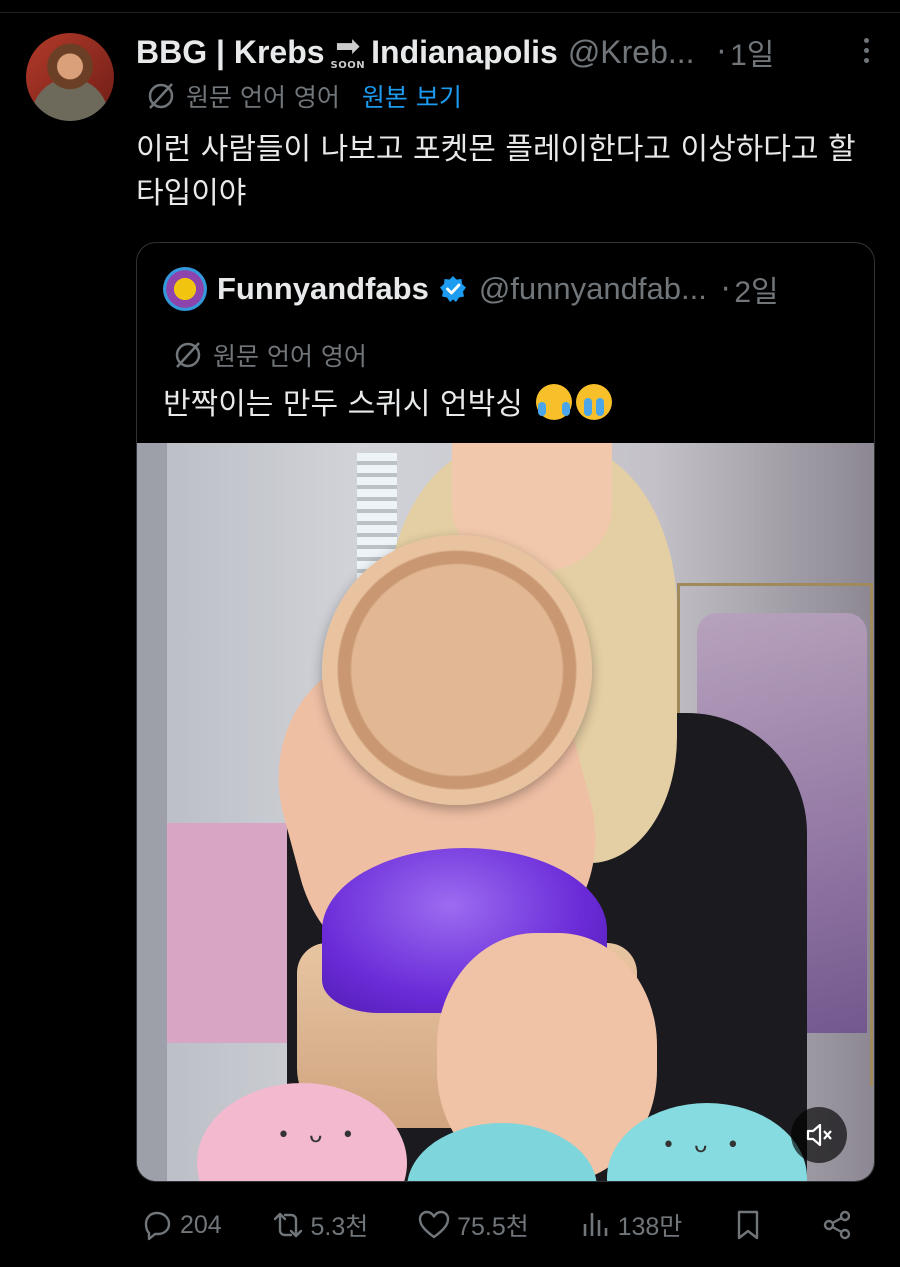  I want to click on reply-icon, so click(157, 1226).